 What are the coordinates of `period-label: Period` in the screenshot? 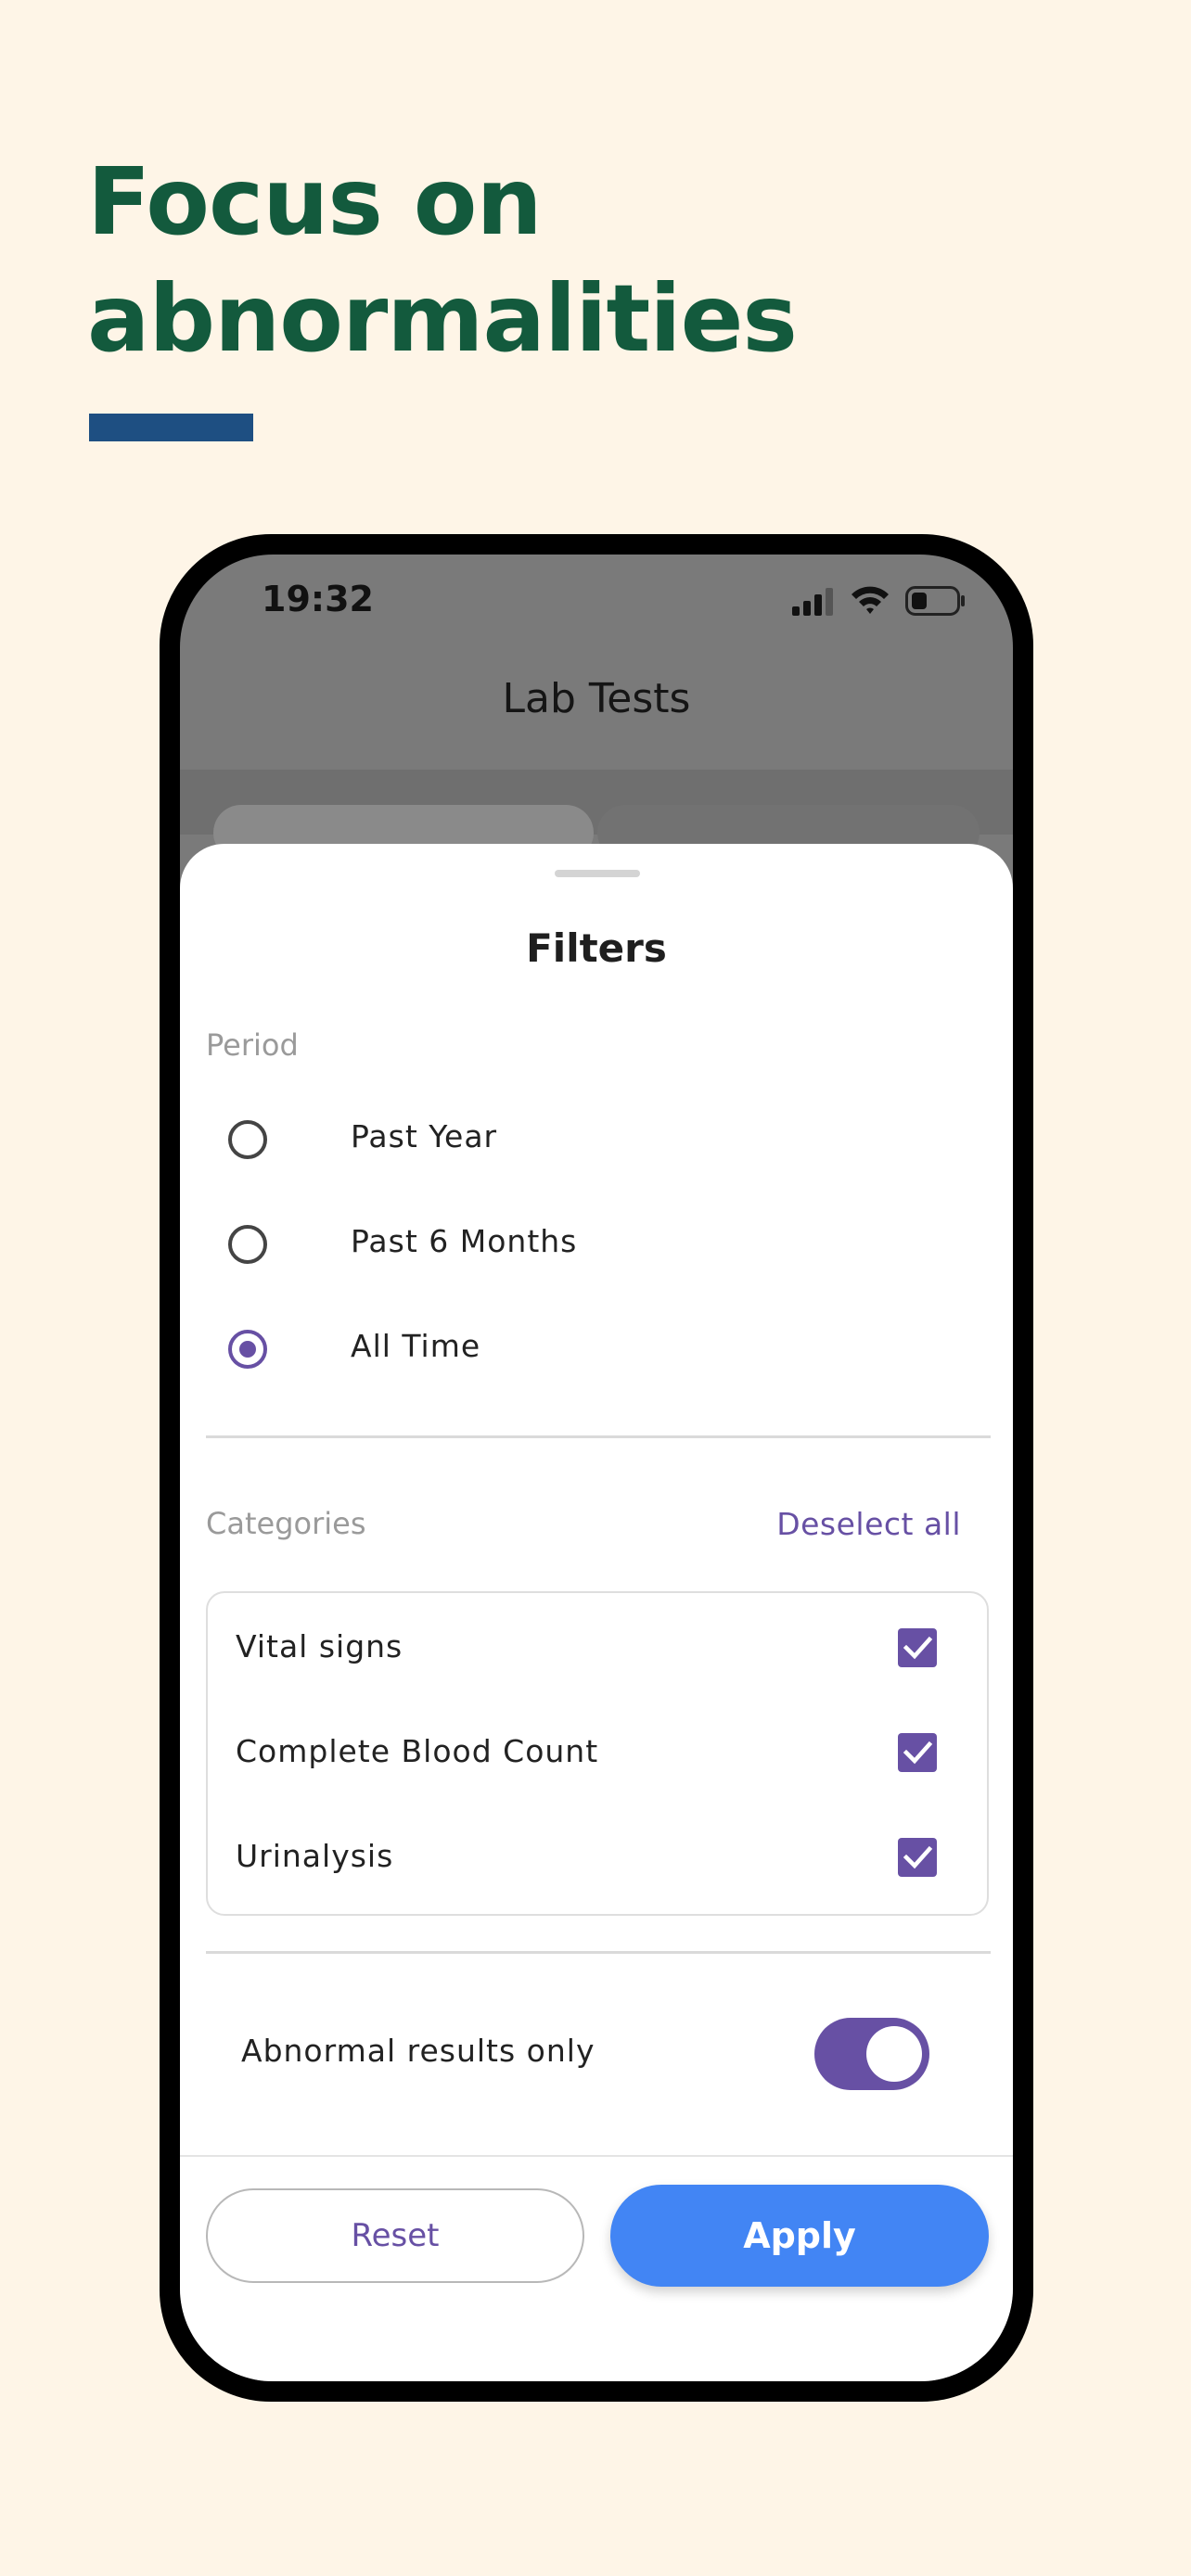 It's located at (252, 1045).